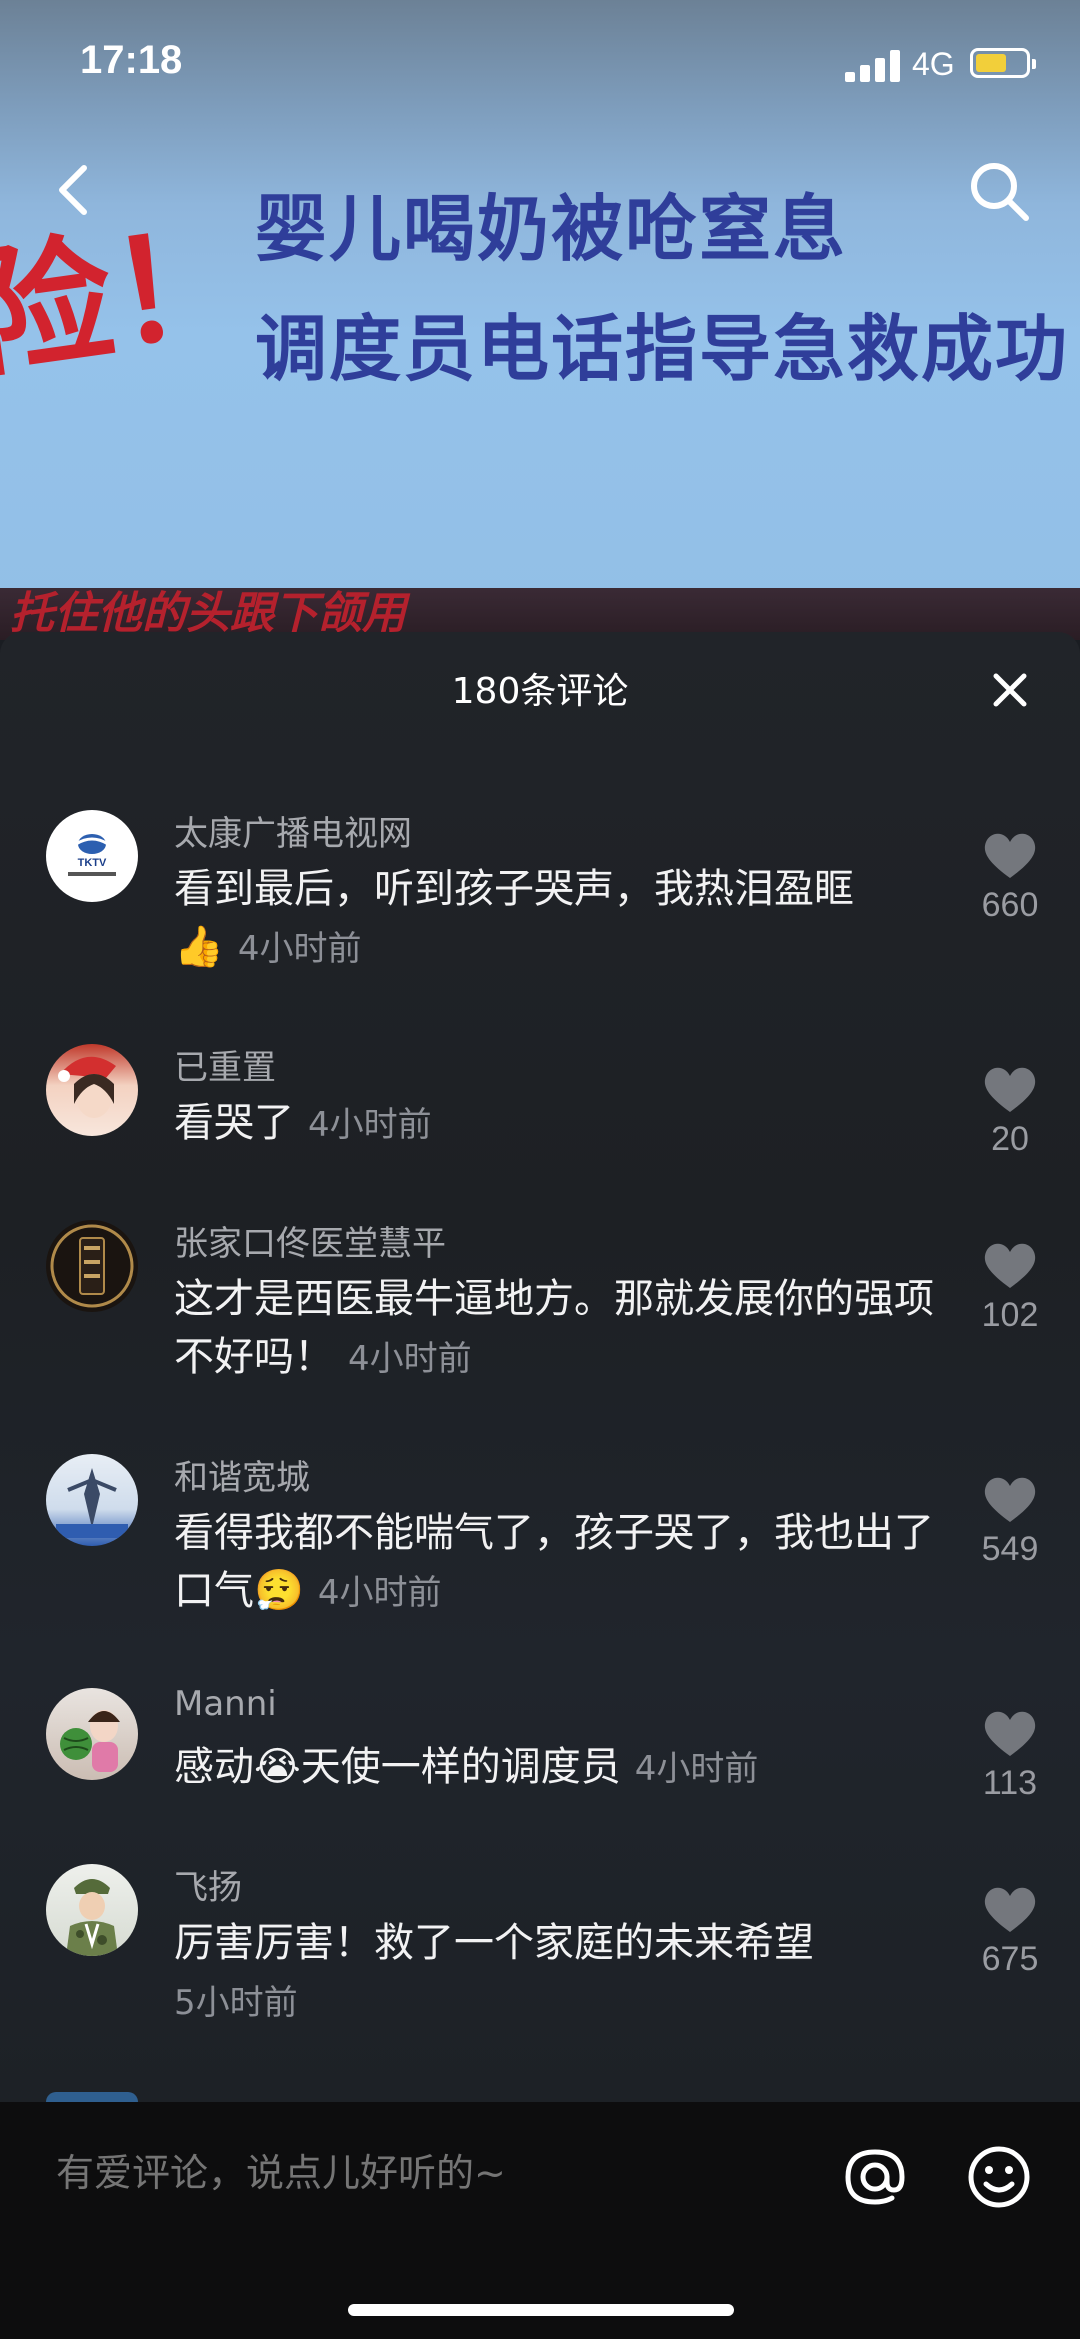 The width and height of the screenshot is (1080, 2339). Describe the element at coordinates (999, 2177) in the screenshot. I see `emoji-icon` at that location.